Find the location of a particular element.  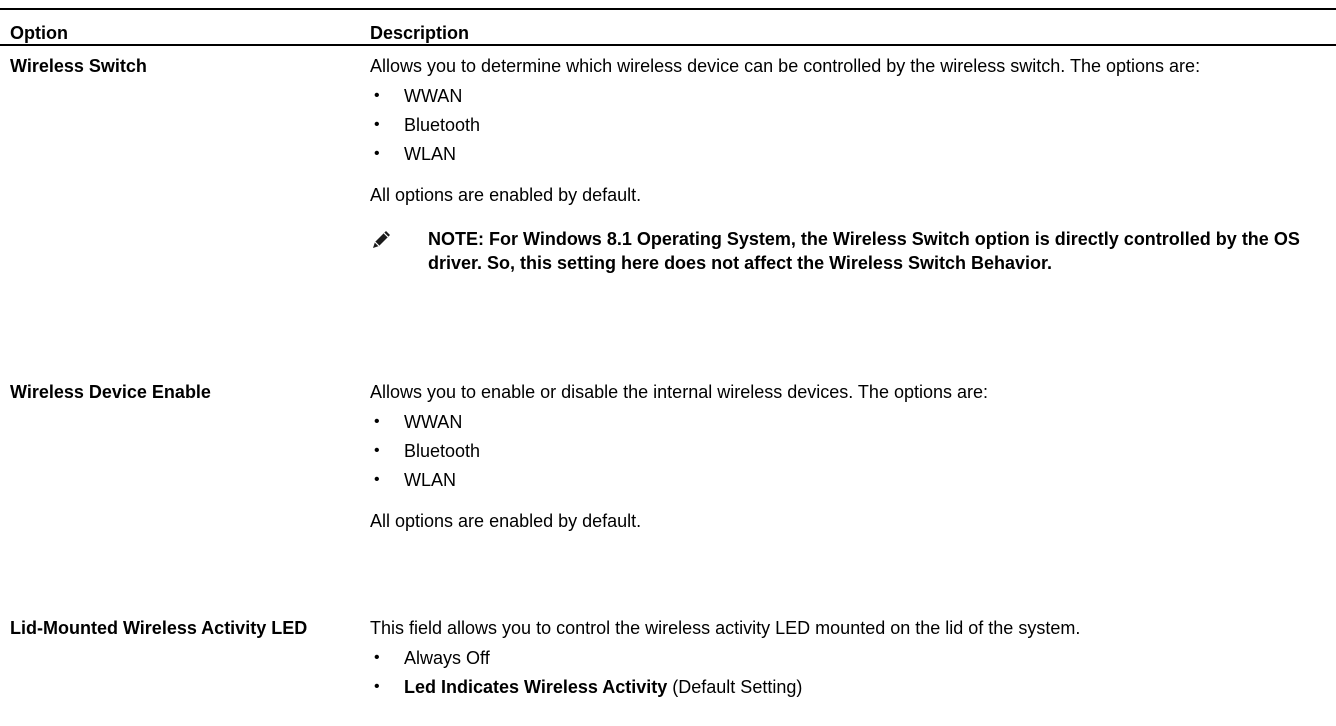

option-name: Wireless Switch is located at coordinates (78, 66).